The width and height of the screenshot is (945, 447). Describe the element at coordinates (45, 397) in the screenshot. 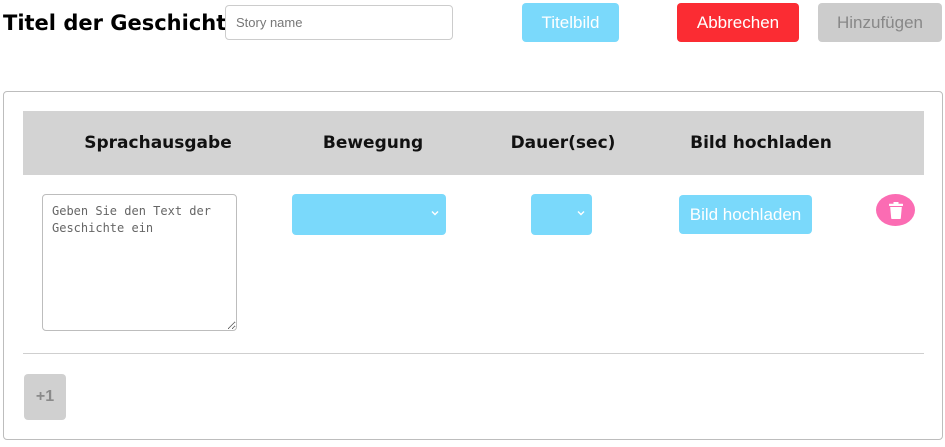

I see `add-row-button: +1` at that location.